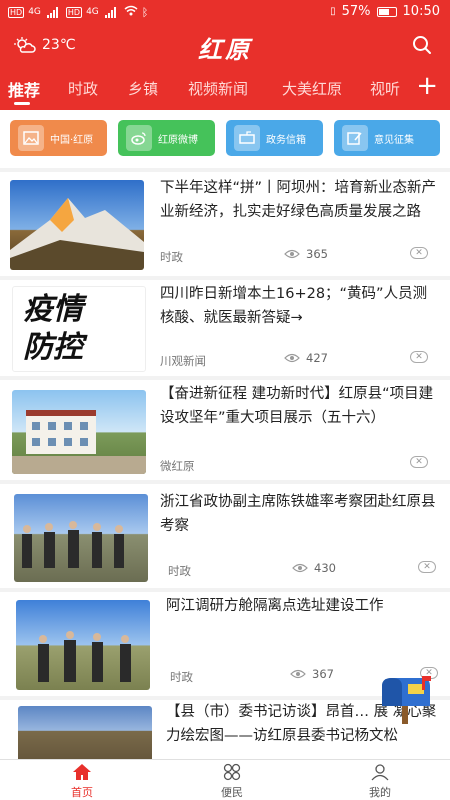  I want to click on vibrate-icon: ▯, so click(333, 11).